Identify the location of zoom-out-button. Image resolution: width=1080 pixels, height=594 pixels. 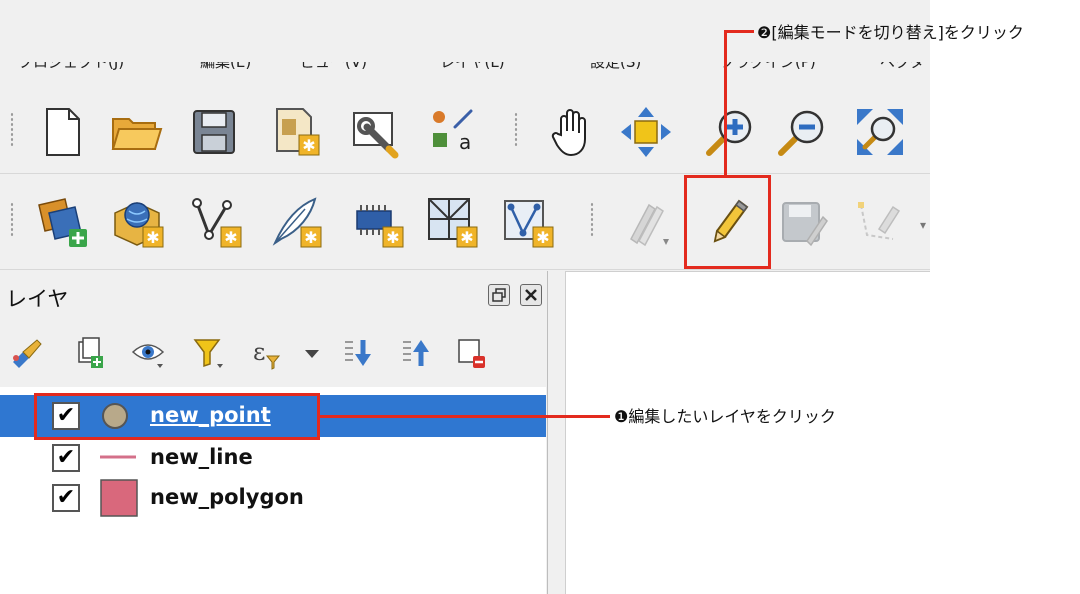
(802, 132).